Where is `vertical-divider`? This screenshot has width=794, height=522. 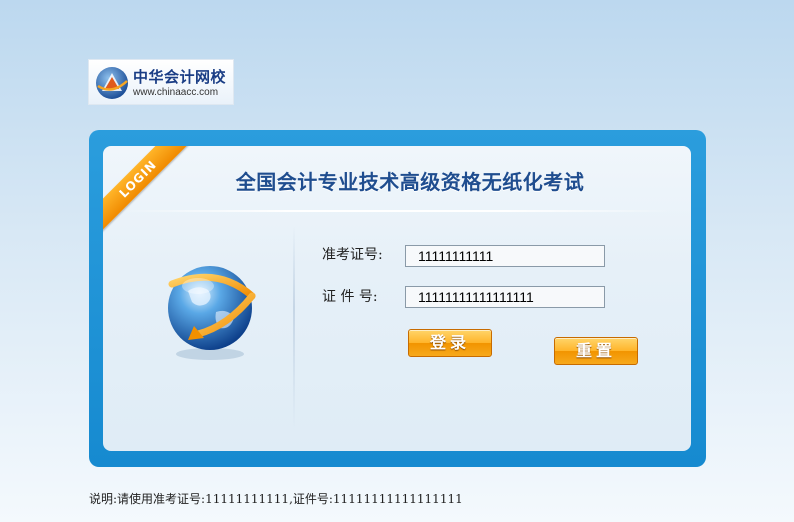 vertical-divider is located at coordinates (294, 328).